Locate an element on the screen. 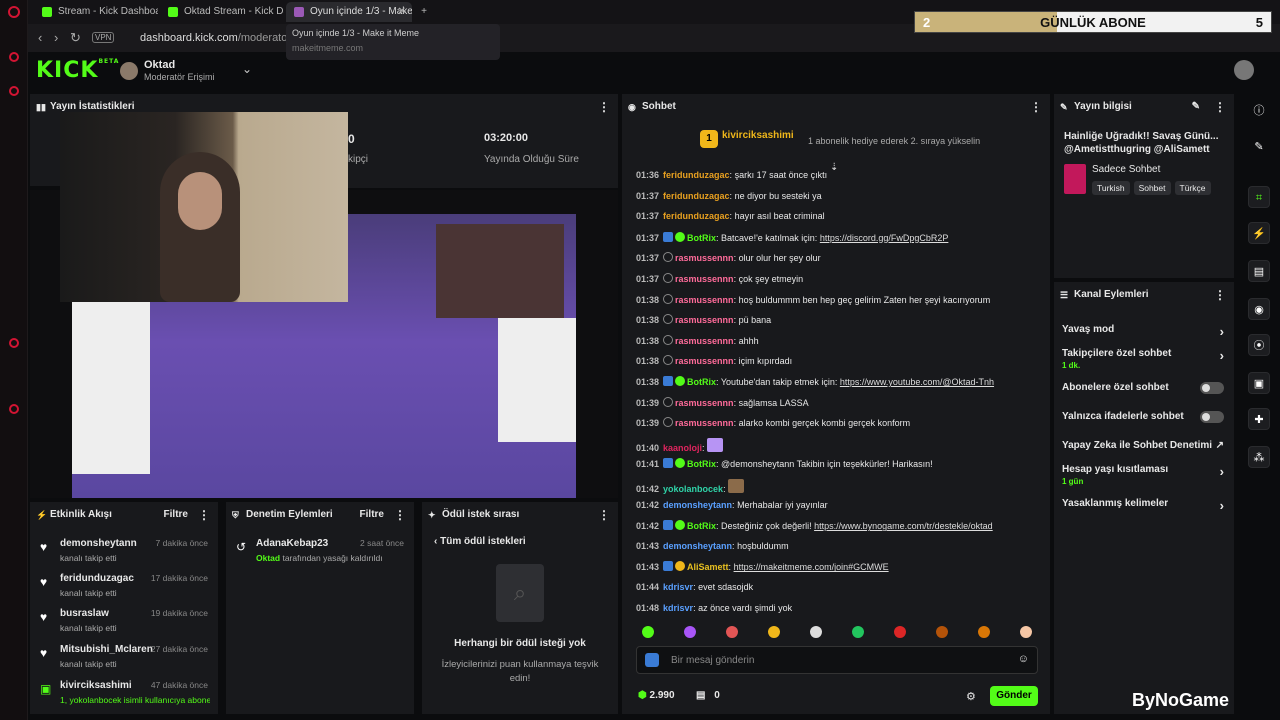 This screenshot has height=720, width=1280. notes-icon: ▤ is located at coordinates (1259, 271).